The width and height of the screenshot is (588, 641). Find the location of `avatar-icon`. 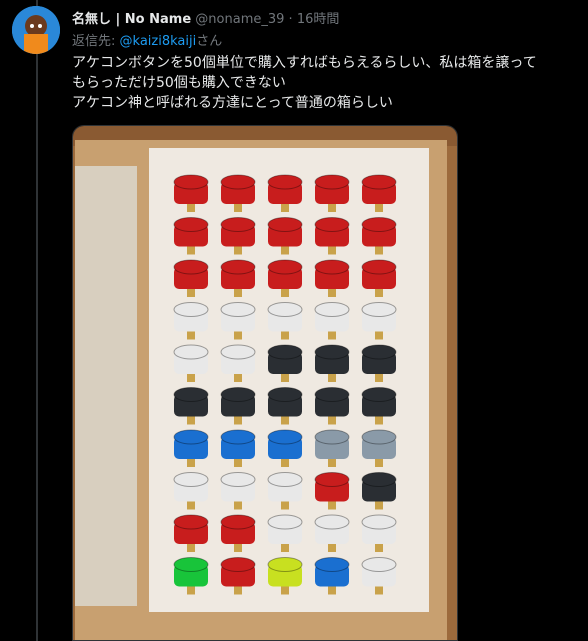

avatar-icon is located at coordinates (36, 30).